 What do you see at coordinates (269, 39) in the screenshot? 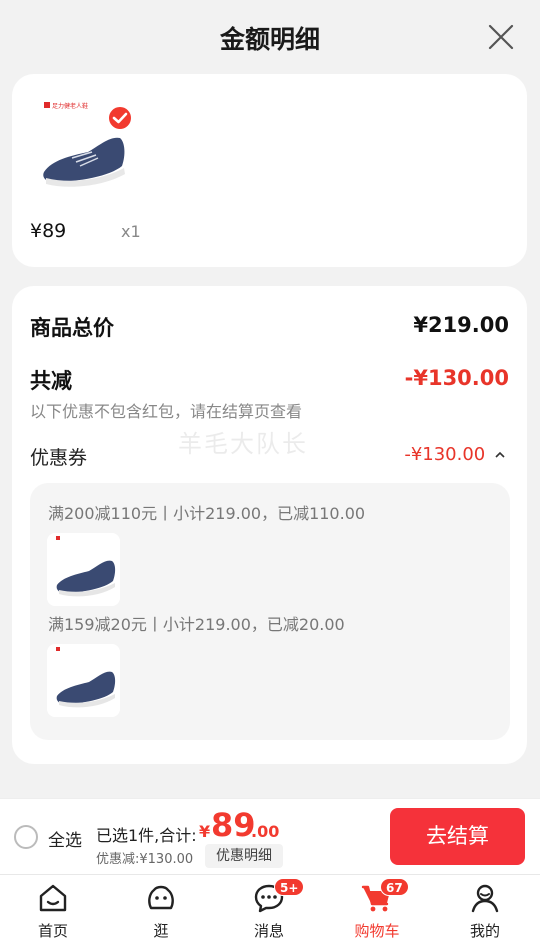
I see `page-title: 金额明细` at bounding box center [269, 39].